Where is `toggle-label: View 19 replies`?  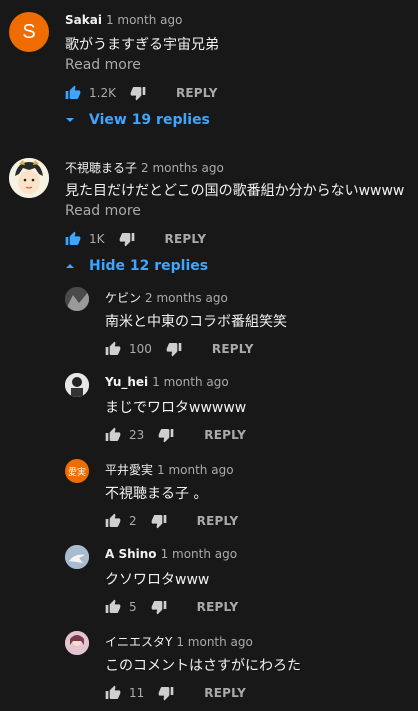 toggle-label: View 19 replies is located at coordinates (149, 120).